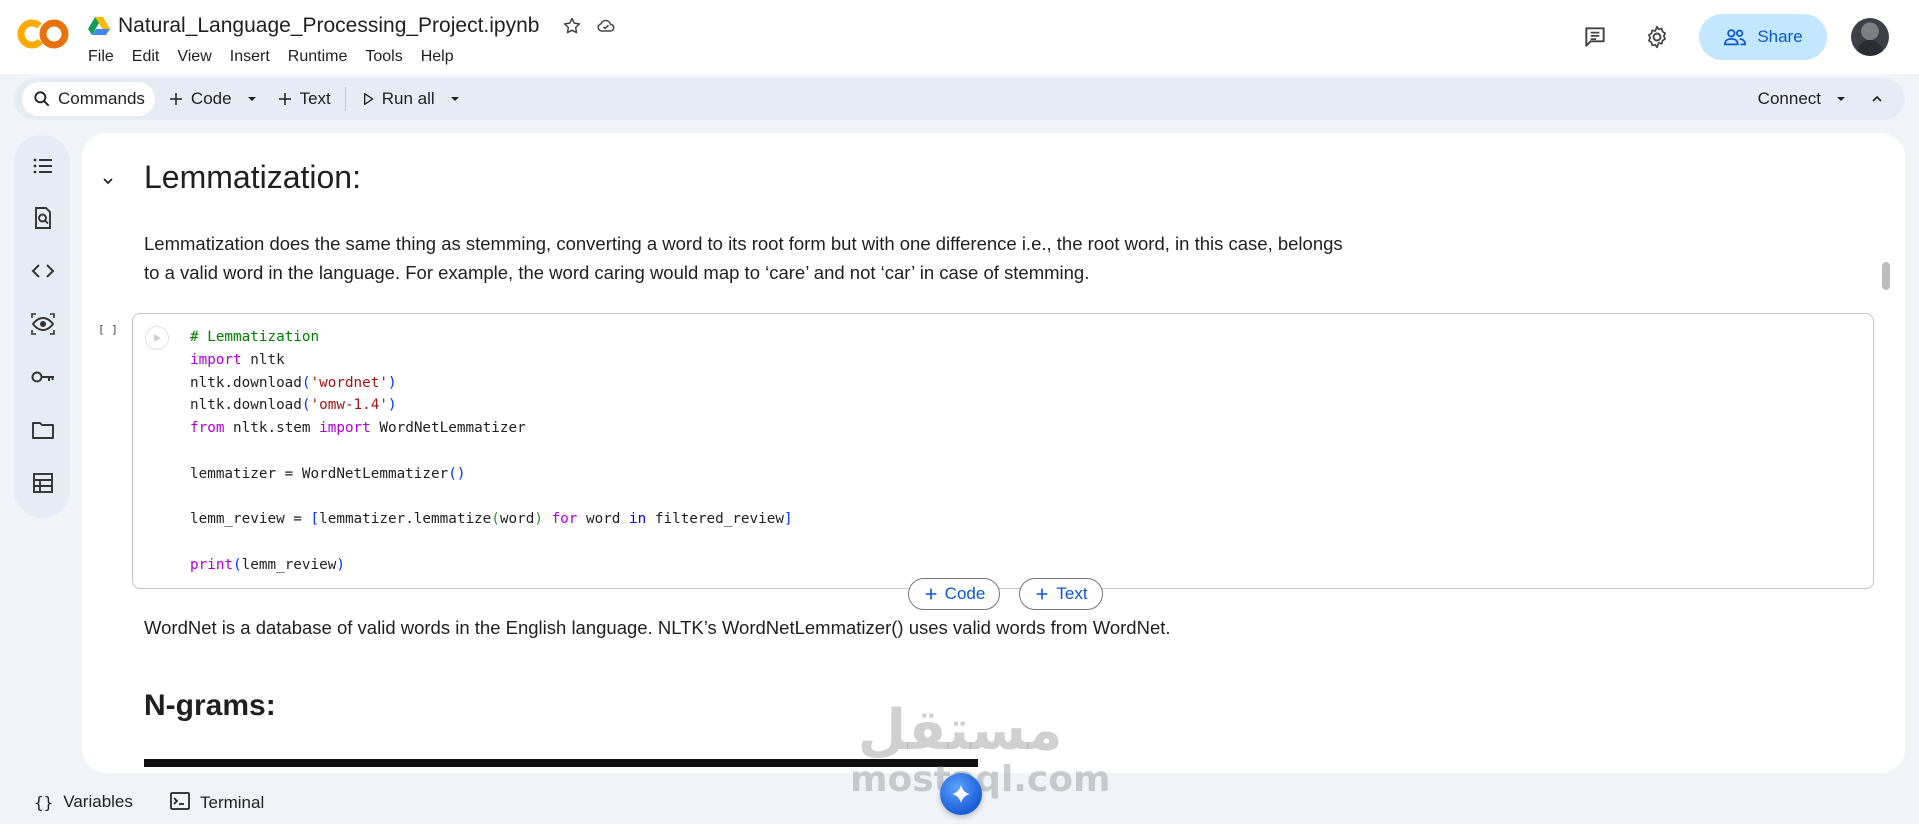  Describe the element at coordinates (1841, 99) in the screenshot. I see `connect-options-chevron-down-icon` at that location.